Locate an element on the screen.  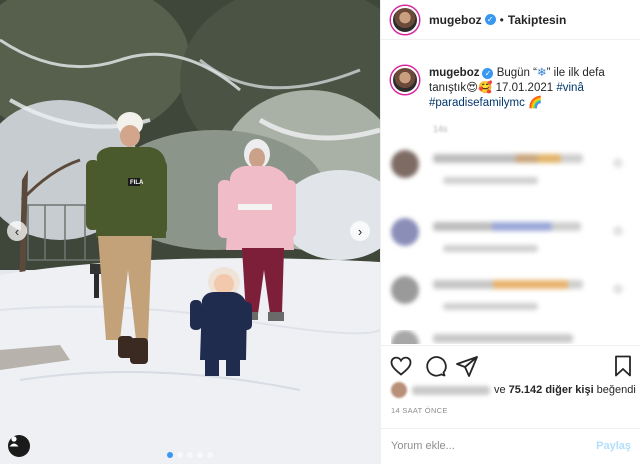
hashtag-vina: #vinâ is located at coordinates (570, 88).